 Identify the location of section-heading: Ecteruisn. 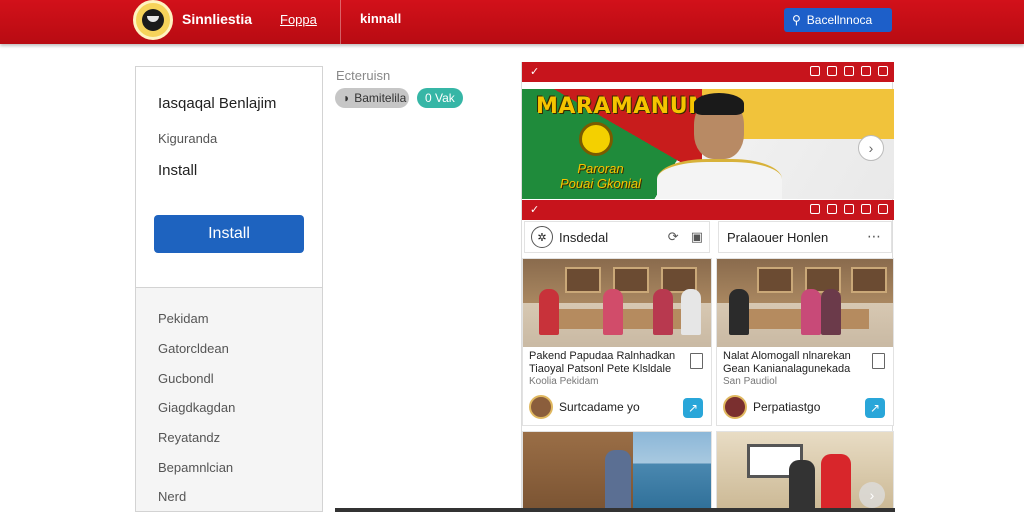
(363, 75).